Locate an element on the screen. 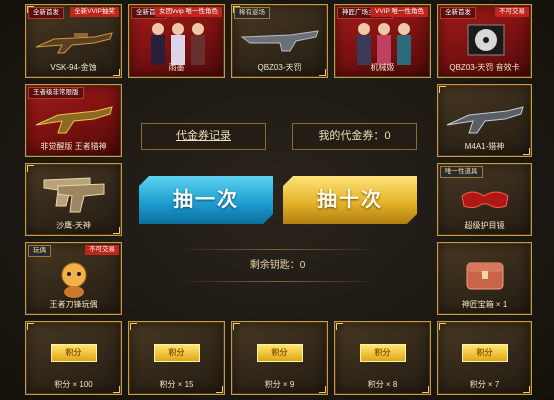 This screenshot has width=554, height=400. prize-card: 全新首发 全新VVIP抽奖 VSK-94-金蚀 is located at coordinates (73, 41).